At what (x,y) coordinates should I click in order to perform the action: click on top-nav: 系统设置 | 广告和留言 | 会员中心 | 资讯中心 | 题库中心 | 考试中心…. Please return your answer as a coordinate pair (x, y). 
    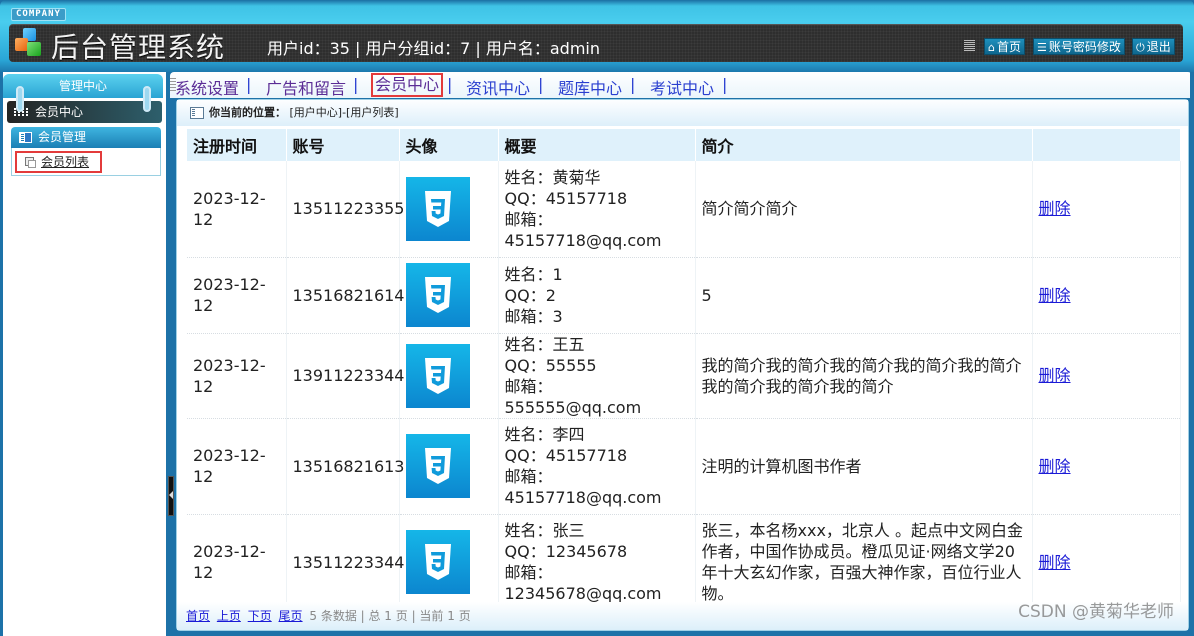
    Looking at the image, I should click on (681, 85).